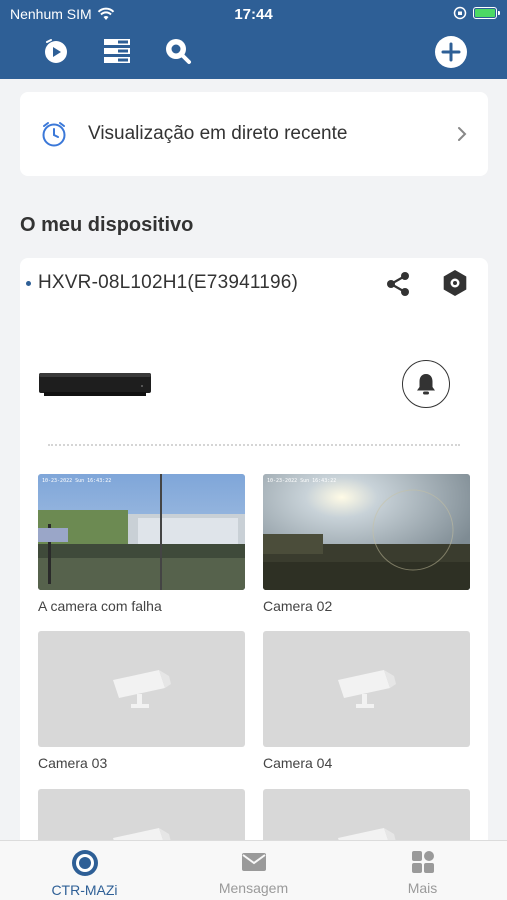  I want to click on tab-live-view: CTR-MAZi, so click(84, 870).